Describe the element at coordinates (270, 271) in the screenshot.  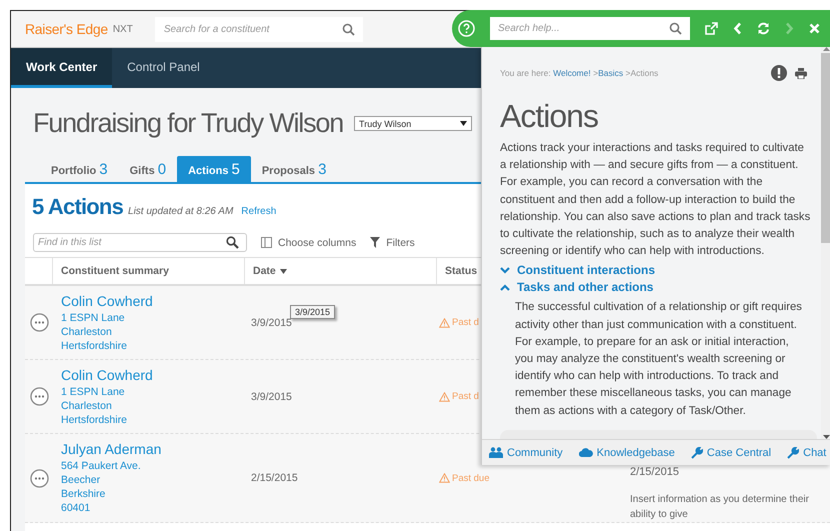
I see `column-header: Date` at that location.